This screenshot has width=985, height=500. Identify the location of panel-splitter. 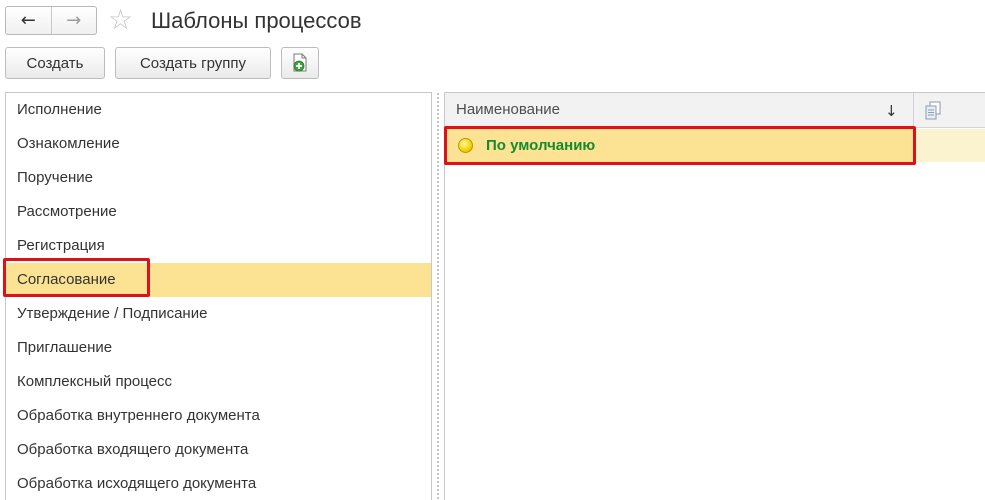
(438, 296).